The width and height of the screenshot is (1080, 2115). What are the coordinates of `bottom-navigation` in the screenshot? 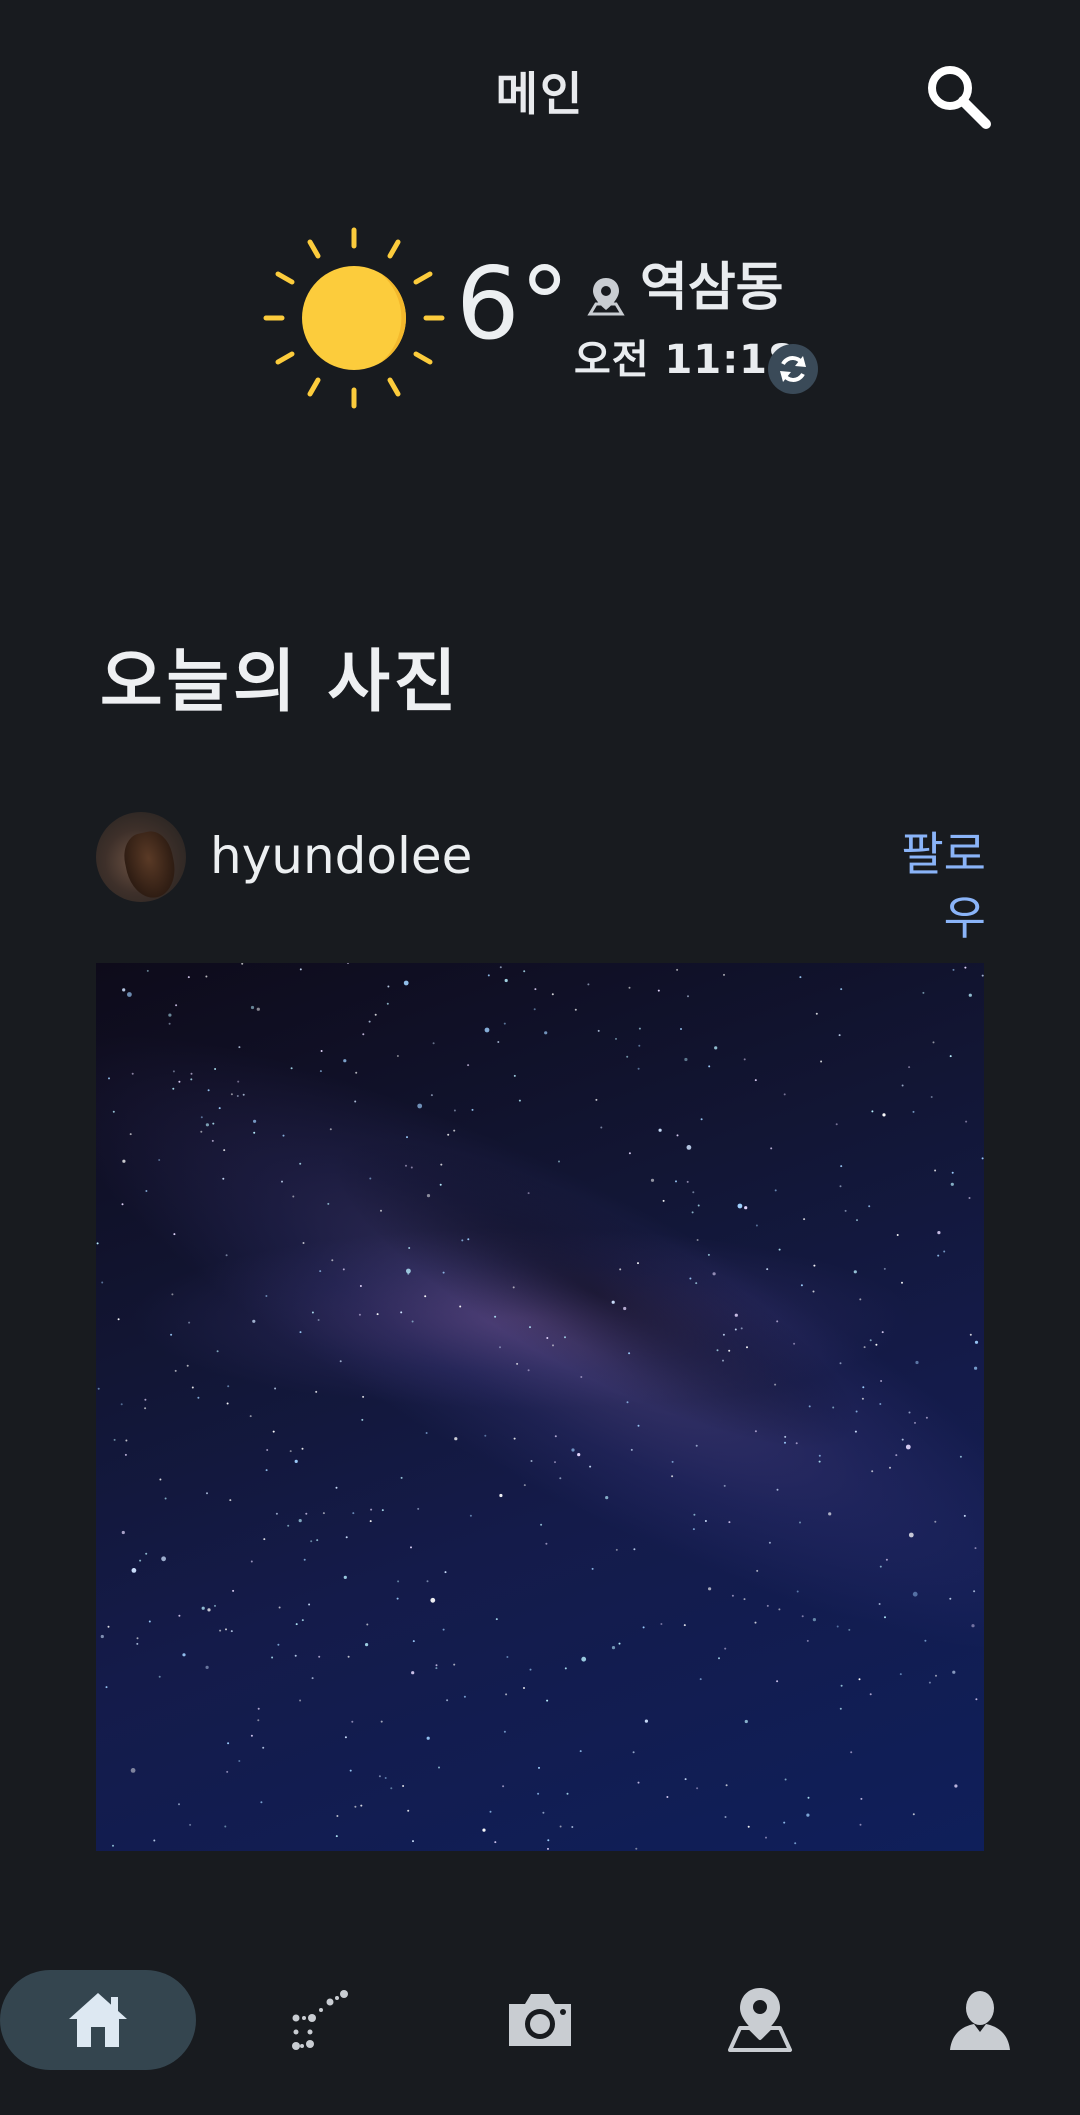 It's located at (540, 2020).